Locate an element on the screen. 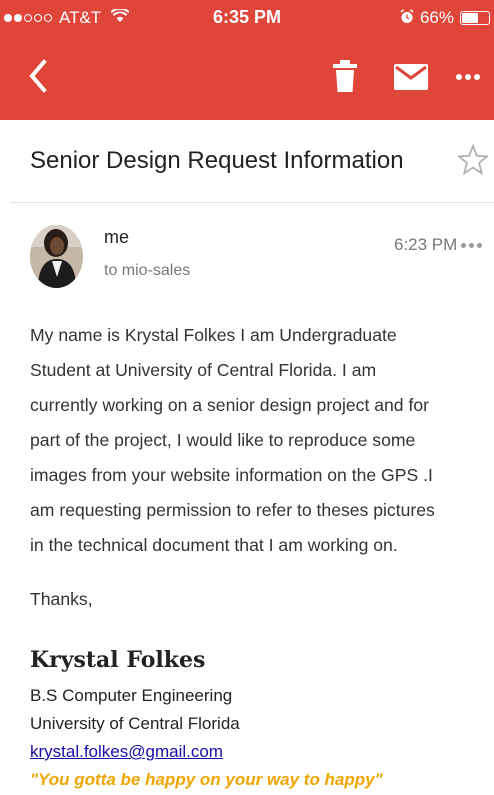  signature-degree: B.S Computer Engineering is located at coordinates (131, 695).